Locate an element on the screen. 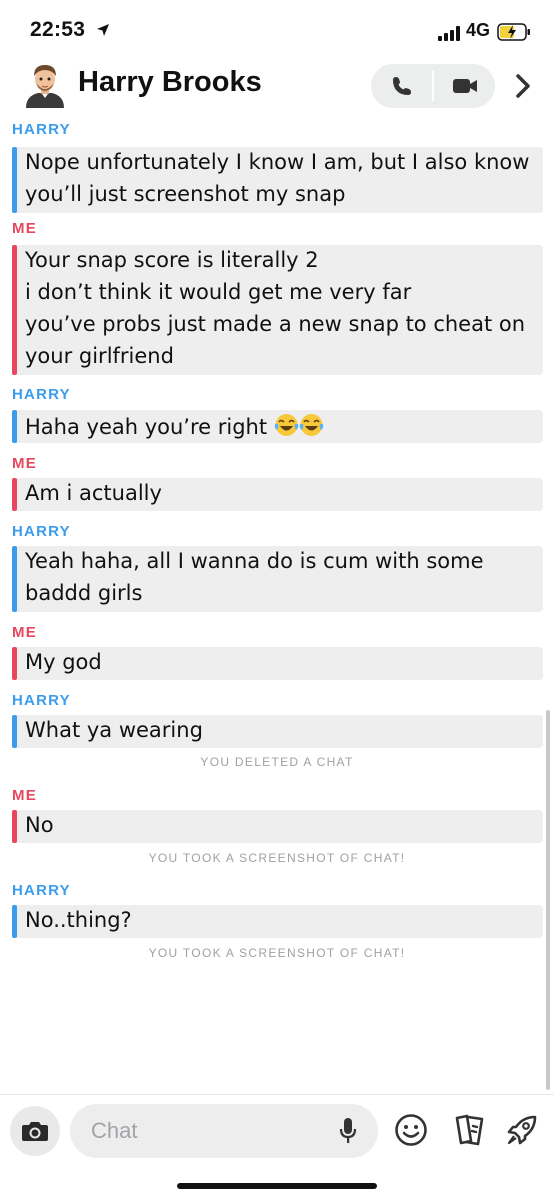 Image resolution: width=554 pixels, height=1200 pixels. network-type: 4G is located at coordinates (478, 30).